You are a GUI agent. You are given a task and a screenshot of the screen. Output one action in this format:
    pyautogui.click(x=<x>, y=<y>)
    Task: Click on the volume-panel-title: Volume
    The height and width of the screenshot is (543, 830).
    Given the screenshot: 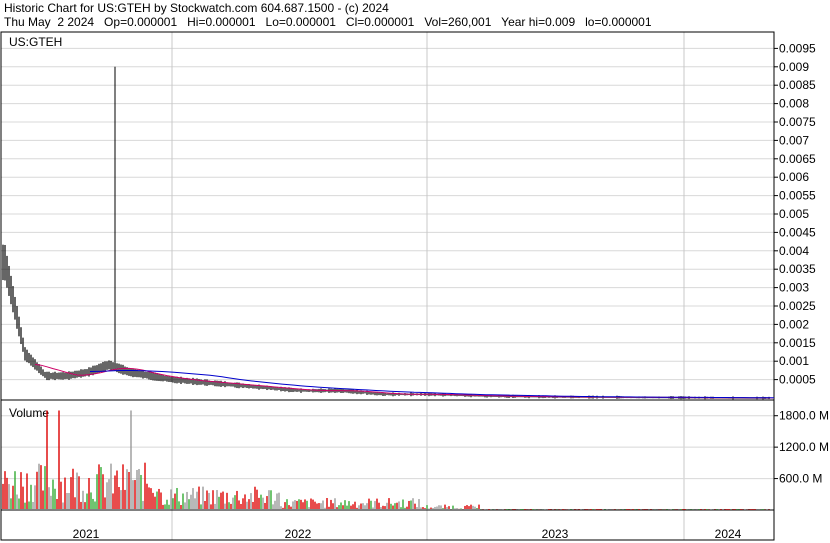 What is the action you would take?
    pyautogui.click(x=29, y=413)
    